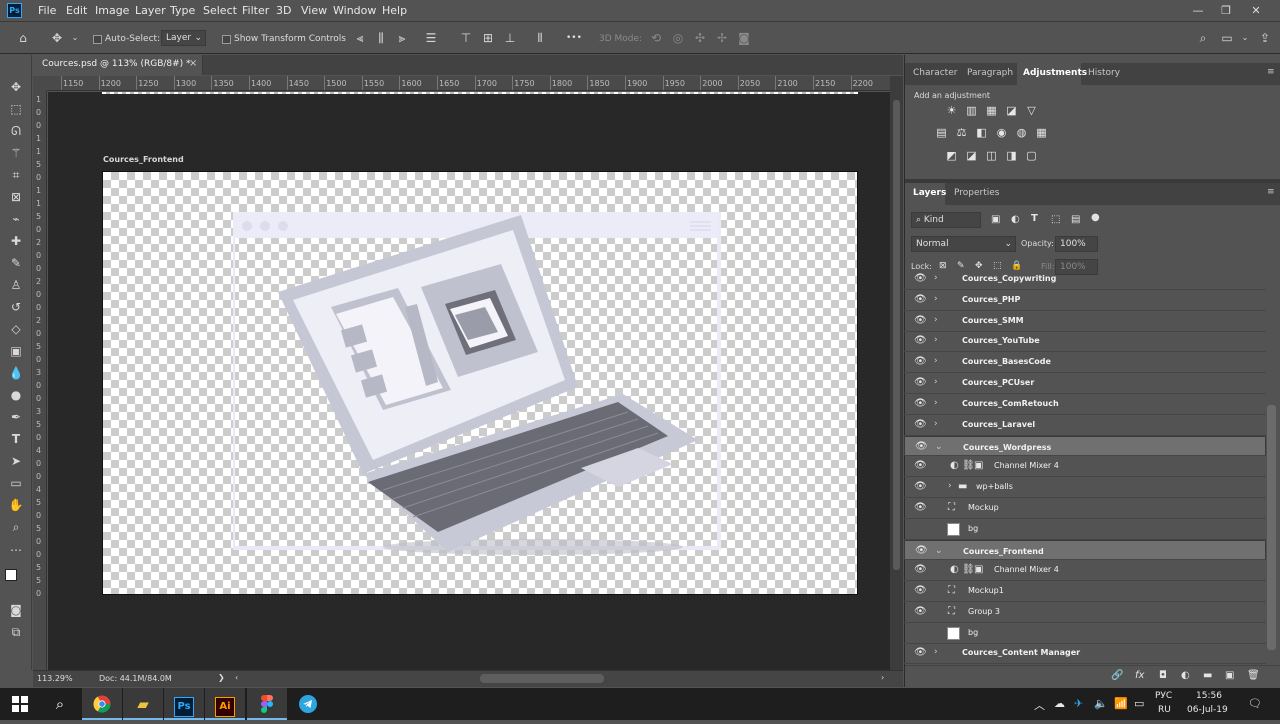 The image size is (1280, 724). Describe the element at coordinates (1163, 675) in the screenshot. I see `add-mask-icon: ◘` at that location.